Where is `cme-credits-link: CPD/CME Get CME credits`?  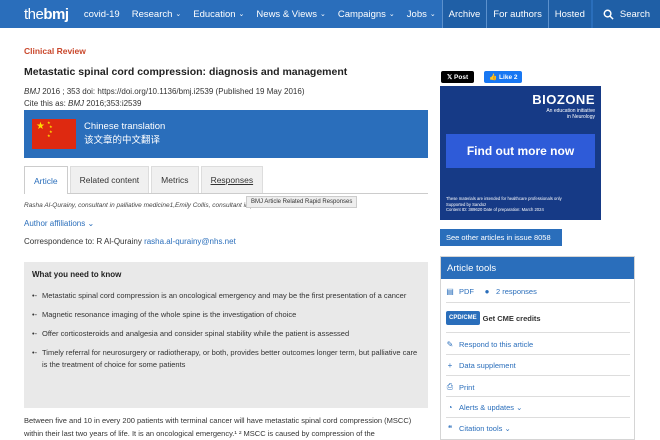 cme-credits-link: CPD/CME Get CME credits is located at coordinates (493, 318).